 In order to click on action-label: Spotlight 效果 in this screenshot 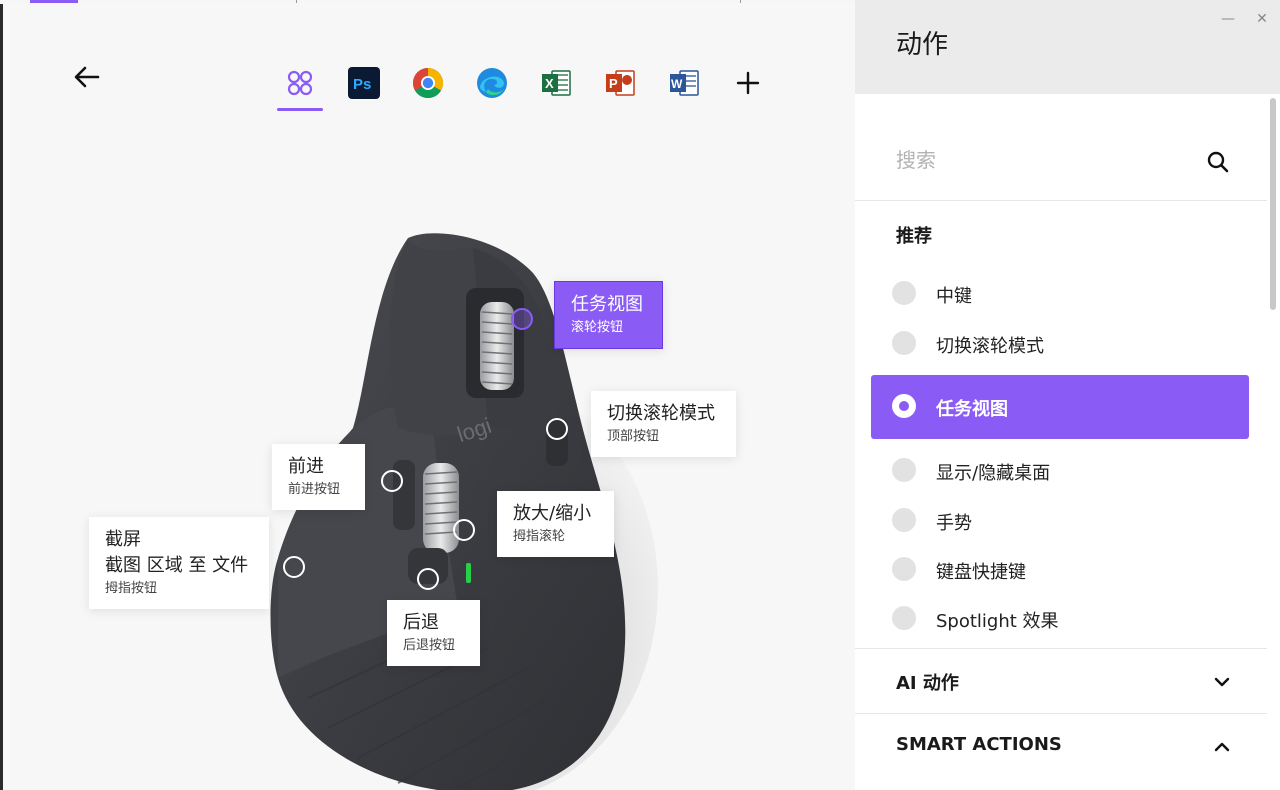, I will do `click(997, 621)`.